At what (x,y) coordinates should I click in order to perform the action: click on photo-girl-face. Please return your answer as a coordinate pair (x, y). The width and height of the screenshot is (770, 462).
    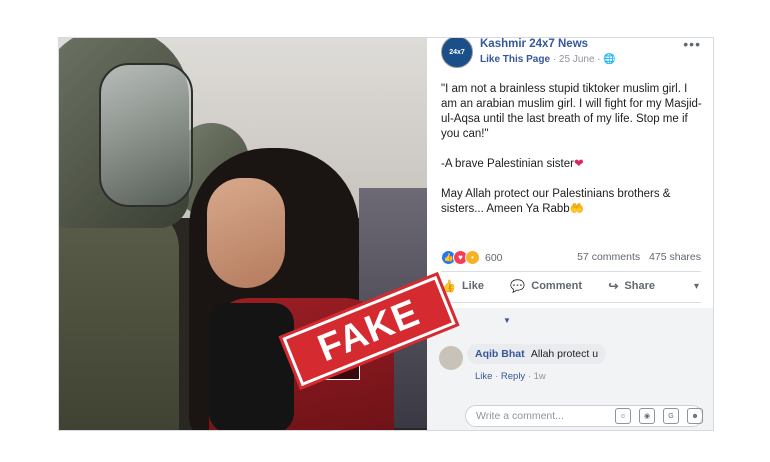
    Looking at the image, I should click on (246, 233).